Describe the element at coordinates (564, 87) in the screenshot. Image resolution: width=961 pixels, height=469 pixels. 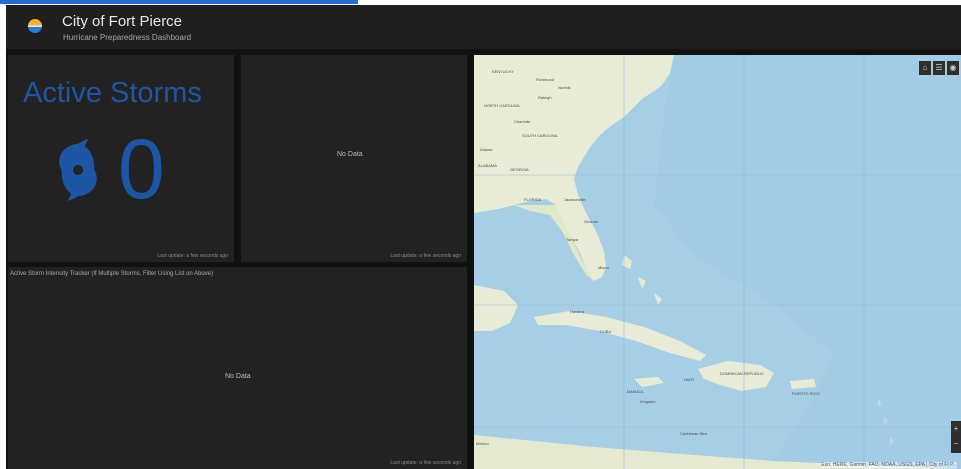
I see `map-label: Norfolk` at that location.